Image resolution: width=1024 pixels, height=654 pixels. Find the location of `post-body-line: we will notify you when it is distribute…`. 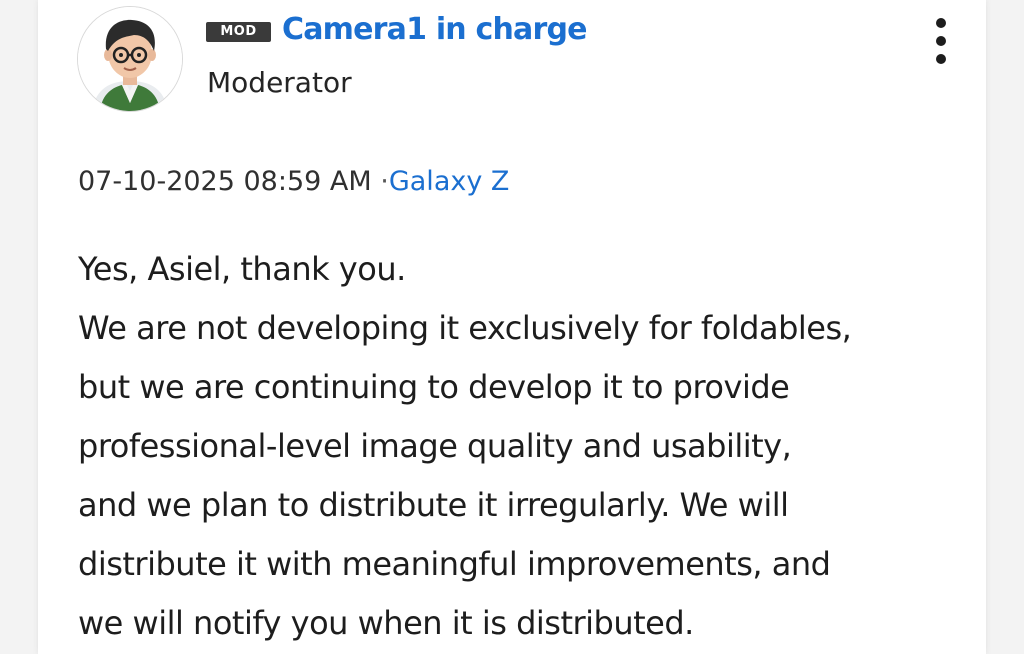

post-body-line: we will notify you when it is distribute… is located at coordinates (386, 623).